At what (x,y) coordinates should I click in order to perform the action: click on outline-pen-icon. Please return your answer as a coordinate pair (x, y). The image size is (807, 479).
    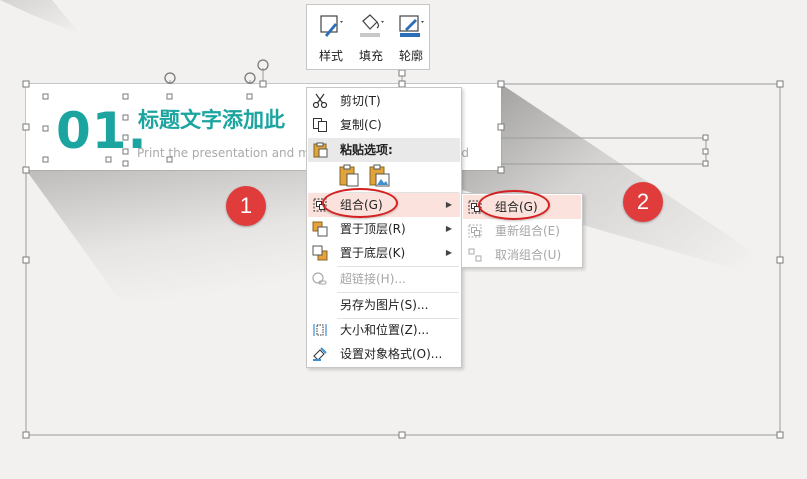
    Looking at the image, I should click on (411, 26).